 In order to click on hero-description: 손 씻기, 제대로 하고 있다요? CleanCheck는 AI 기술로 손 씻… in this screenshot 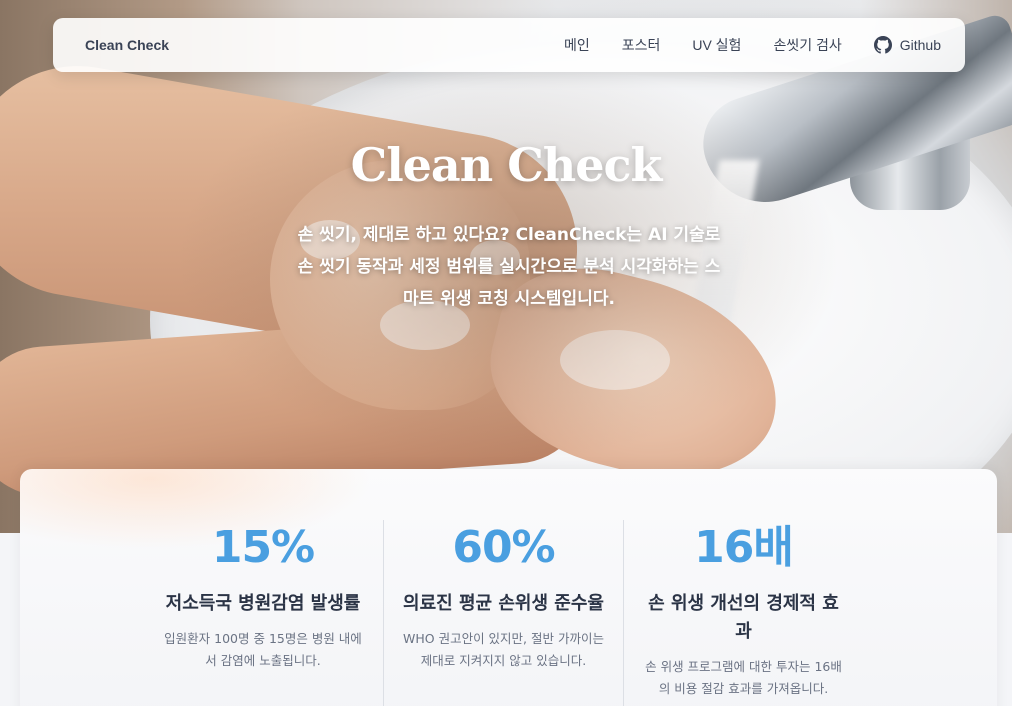, I will do `click(509, 267)`.